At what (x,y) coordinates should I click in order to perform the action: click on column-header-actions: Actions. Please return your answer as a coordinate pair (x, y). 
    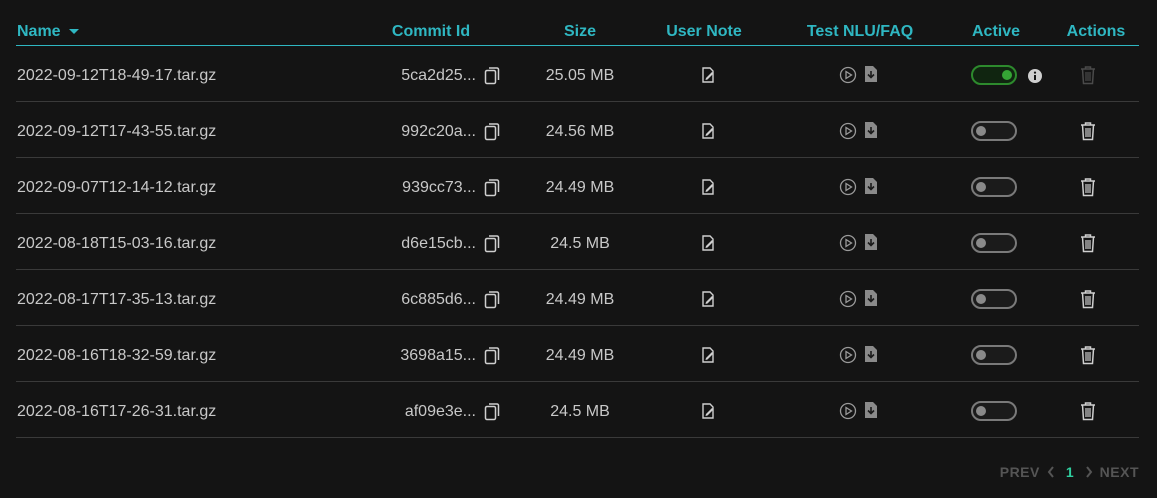
    Looking at the image, I should click on (1096, 31).